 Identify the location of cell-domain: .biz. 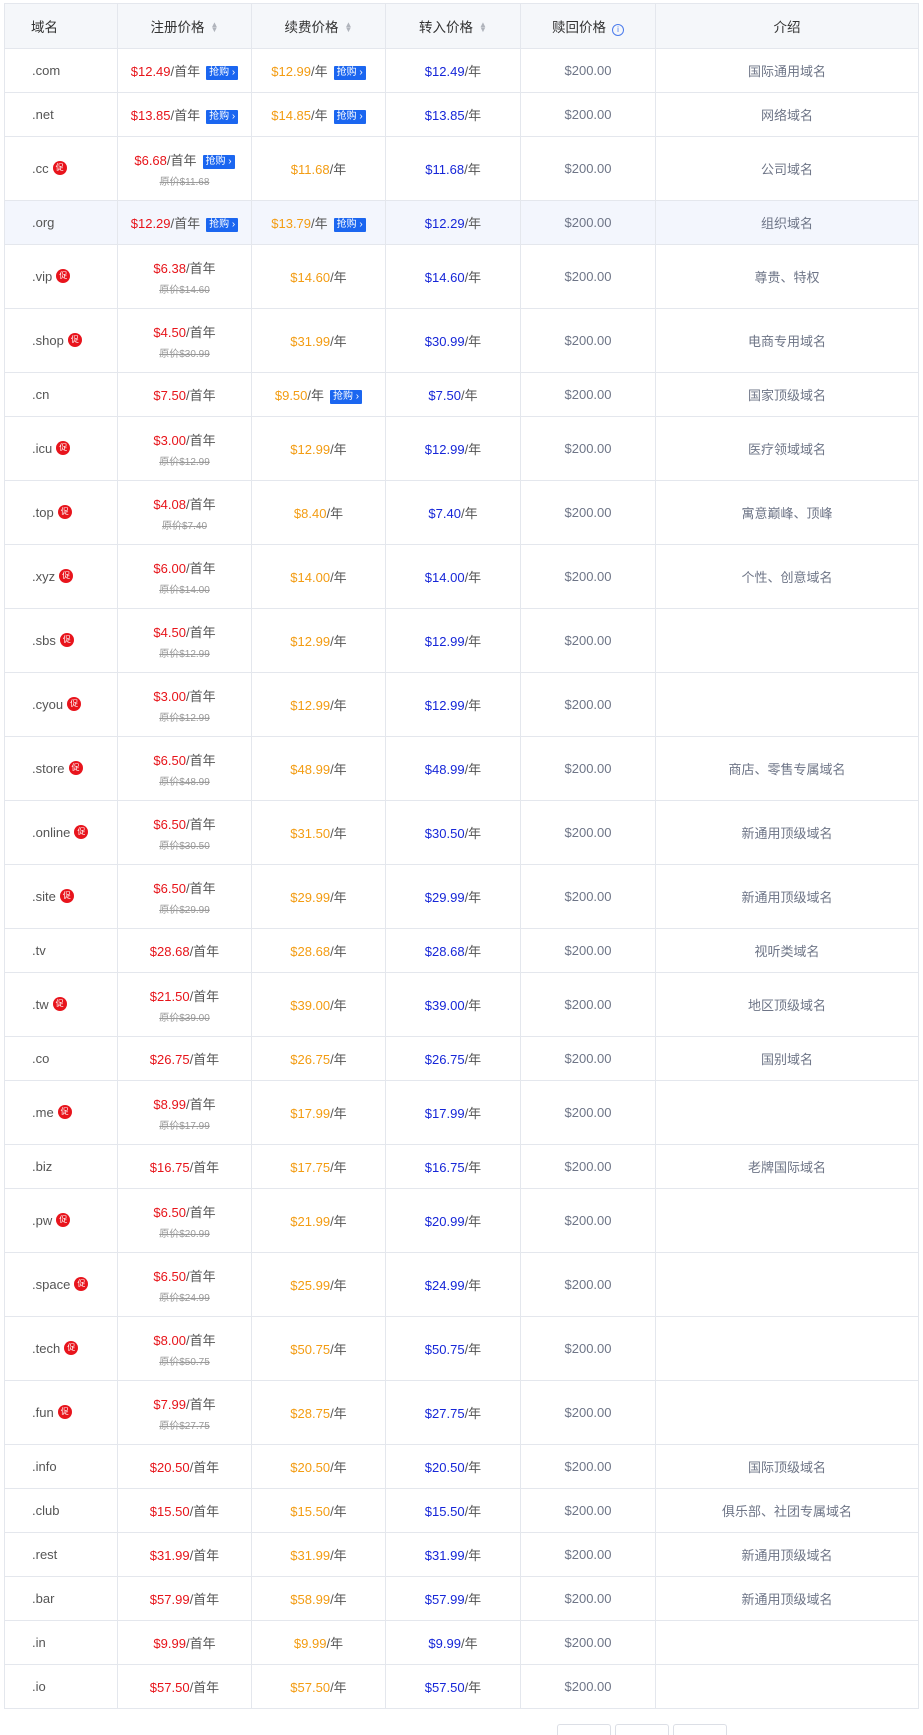
(61, 1166).